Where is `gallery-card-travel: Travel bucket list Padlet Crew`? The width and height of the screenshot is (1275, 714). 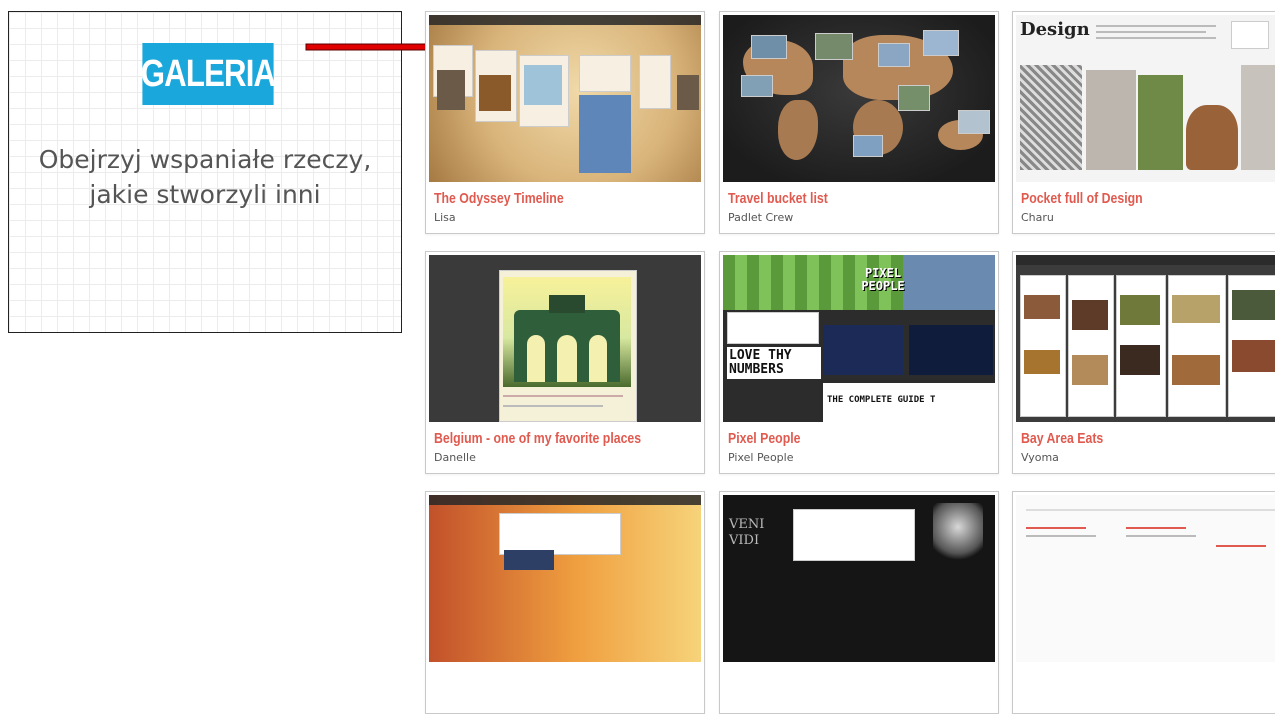 gallery-card-travel: Travel bucket list Padlet Crew is located at coordinates (859, 122).